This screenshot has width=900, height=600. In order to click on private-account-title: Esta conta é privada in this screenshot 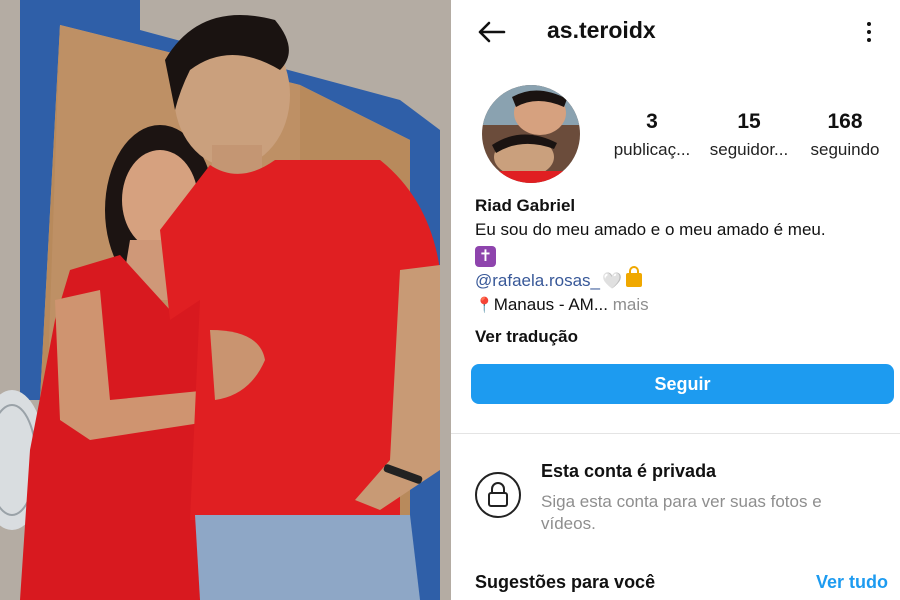, I will do `click(629, 471)`.